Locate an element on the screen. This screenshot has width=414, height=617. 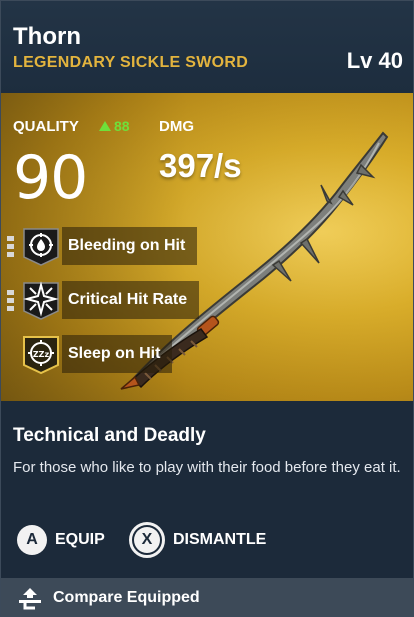
perk-label: Bleeding on Hit is located at coordinates (130, 246).